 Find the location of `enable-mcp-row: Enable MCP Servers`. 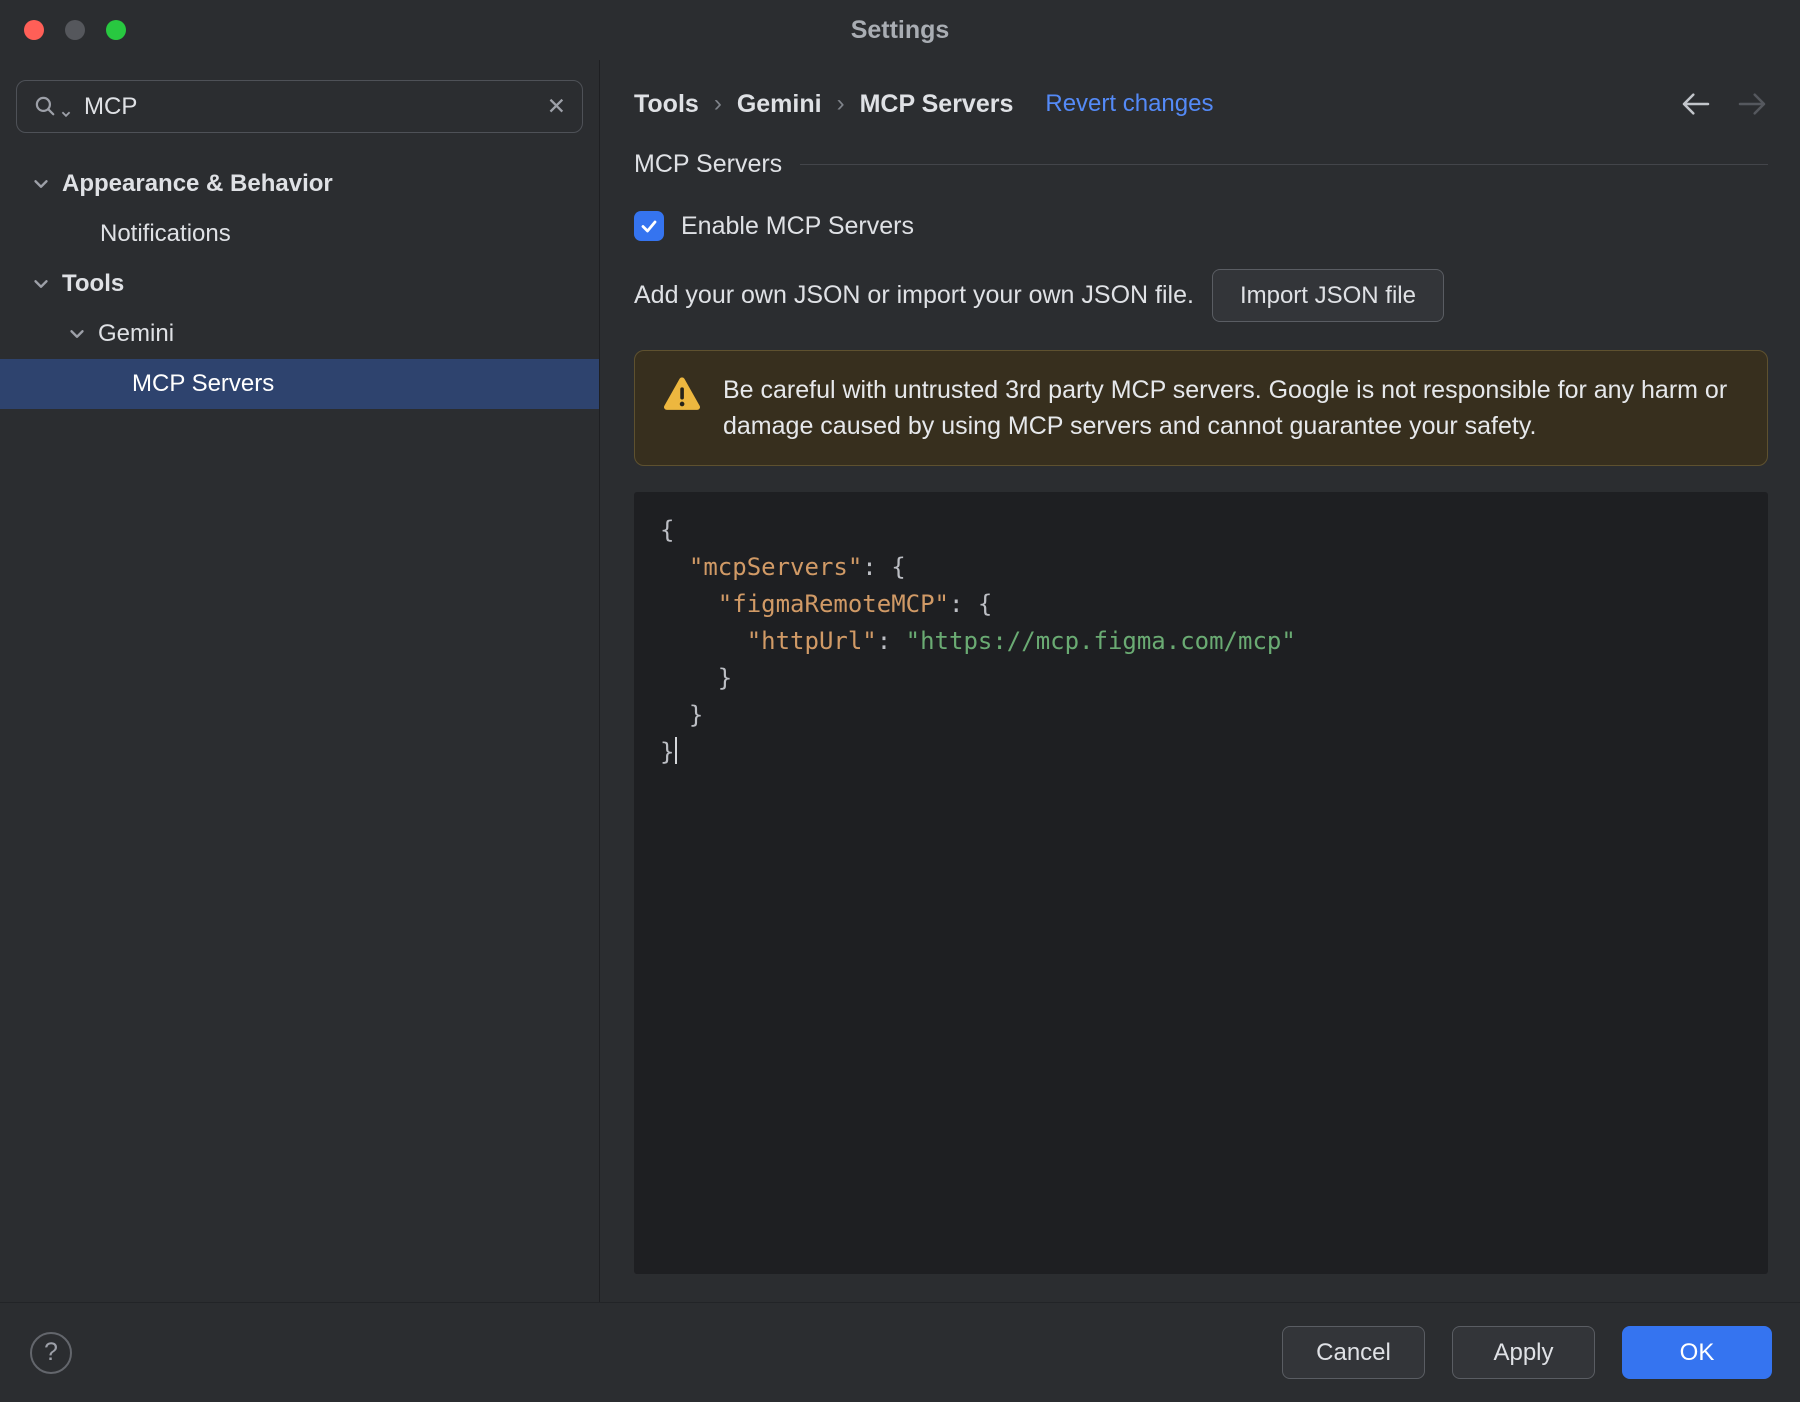

enable-mcp-row: Enable MCP Servers is located at coordinates (1201, 226).